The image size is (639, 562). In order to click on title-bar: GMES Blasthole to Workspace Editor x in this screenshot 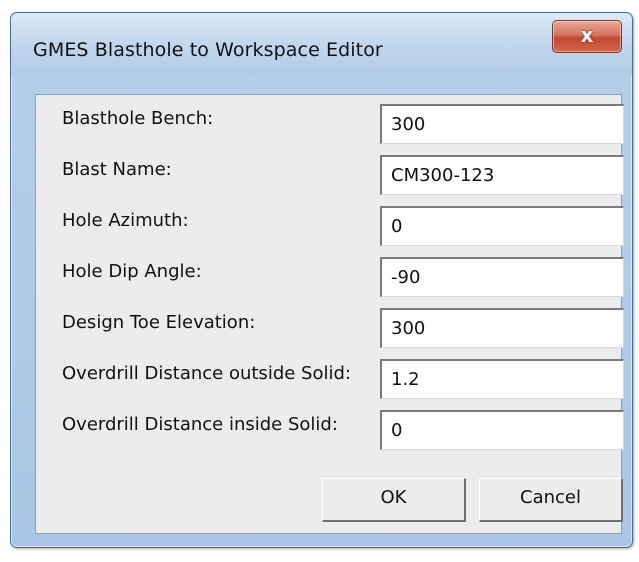, I will do `click(321, 44)`.